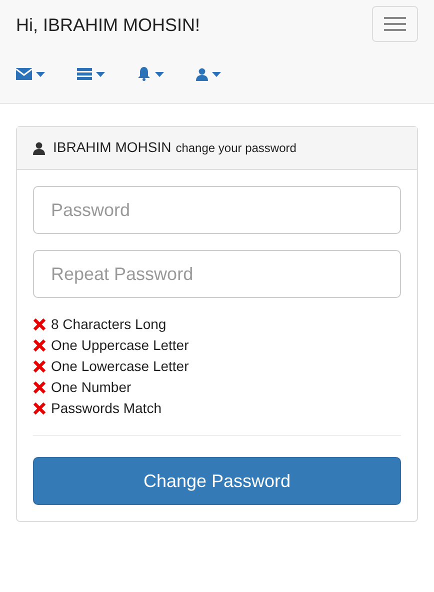 This screenshot has width=434, height=592. Describe the element at coordinates (24, 74) in the screenshot. I see `mail-icon` at that location.